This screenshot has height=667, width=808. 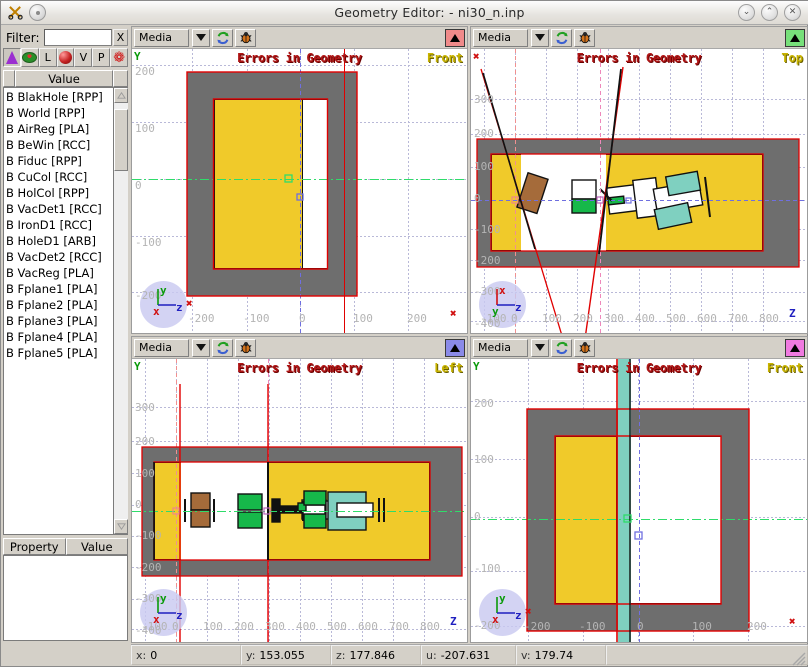 I want to click on y-tick-label: 200, so click(x=484, y=403).